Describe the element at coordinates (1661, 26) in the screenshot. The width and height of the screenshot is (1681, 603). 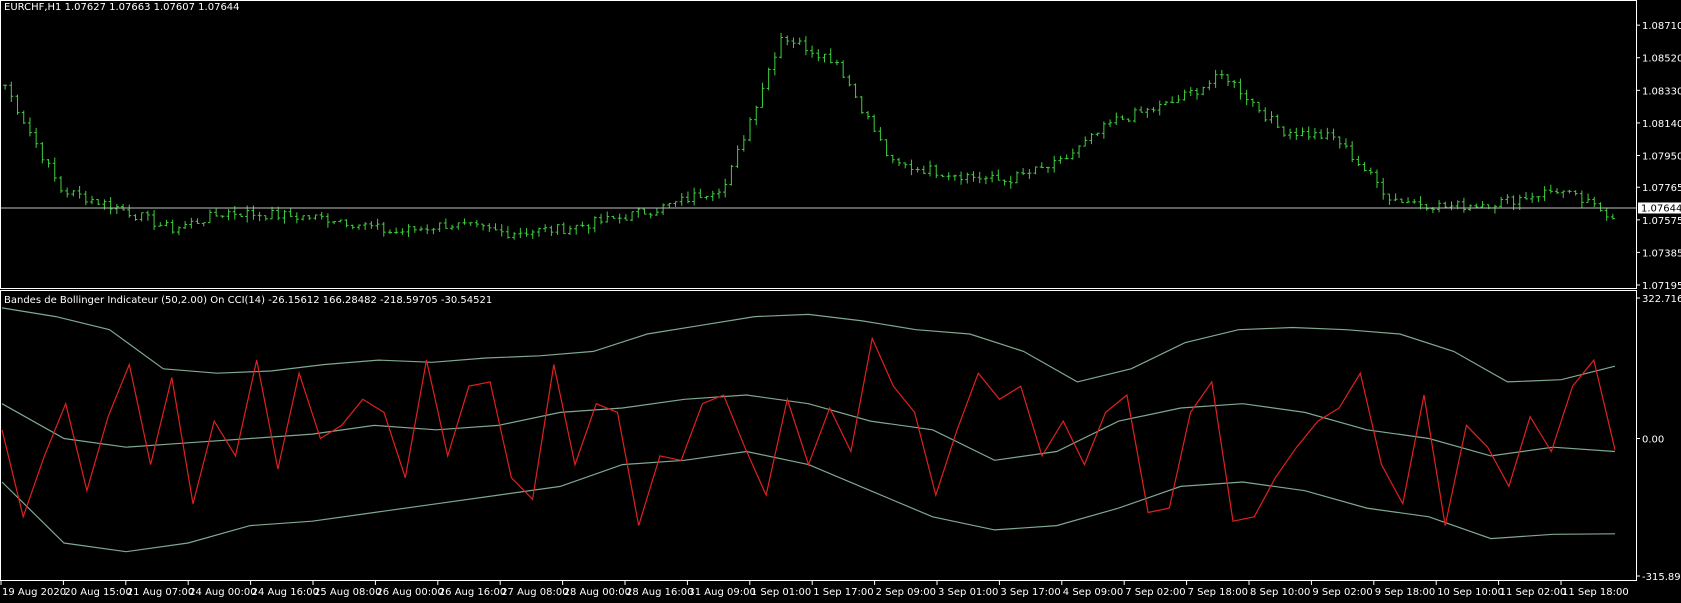
I see `price-y-tick-label: 1.08710` at that location.